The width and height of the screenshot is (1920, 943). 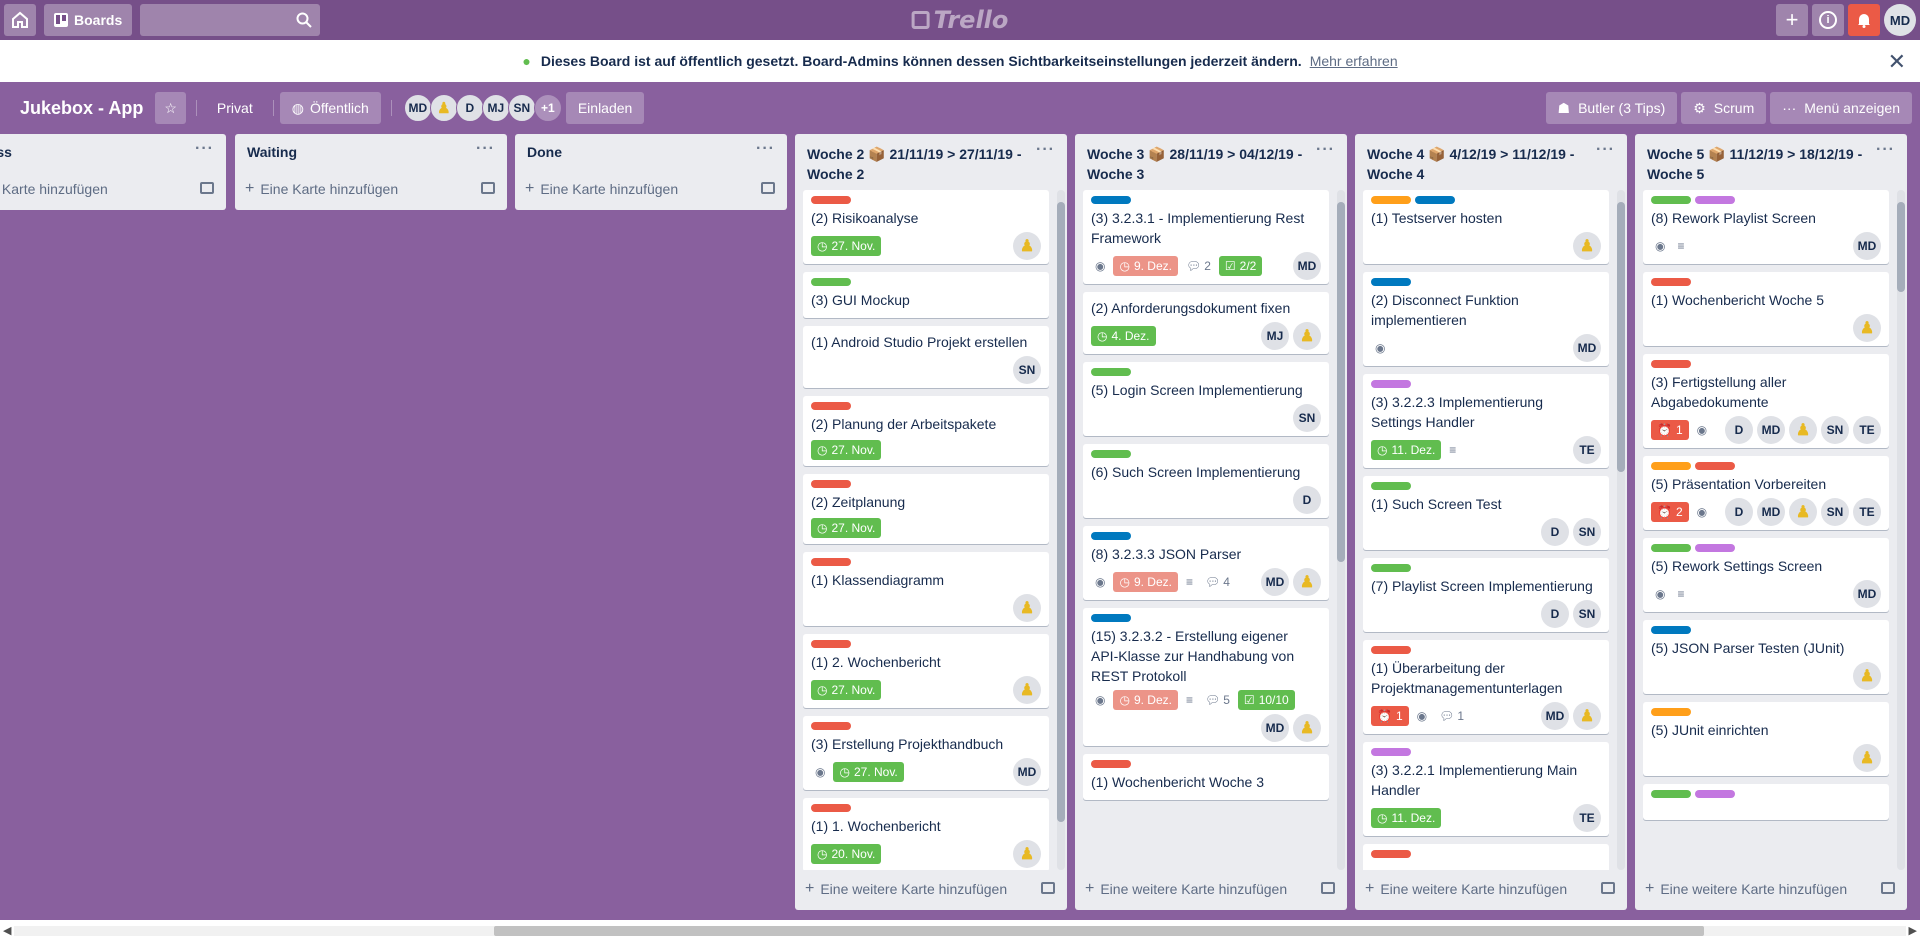 What do you see at coordinates (371, 189) in the screenshot?
I see `add-card-button: + Eine Karte hinzufügen` at bounding box center [371, 189].